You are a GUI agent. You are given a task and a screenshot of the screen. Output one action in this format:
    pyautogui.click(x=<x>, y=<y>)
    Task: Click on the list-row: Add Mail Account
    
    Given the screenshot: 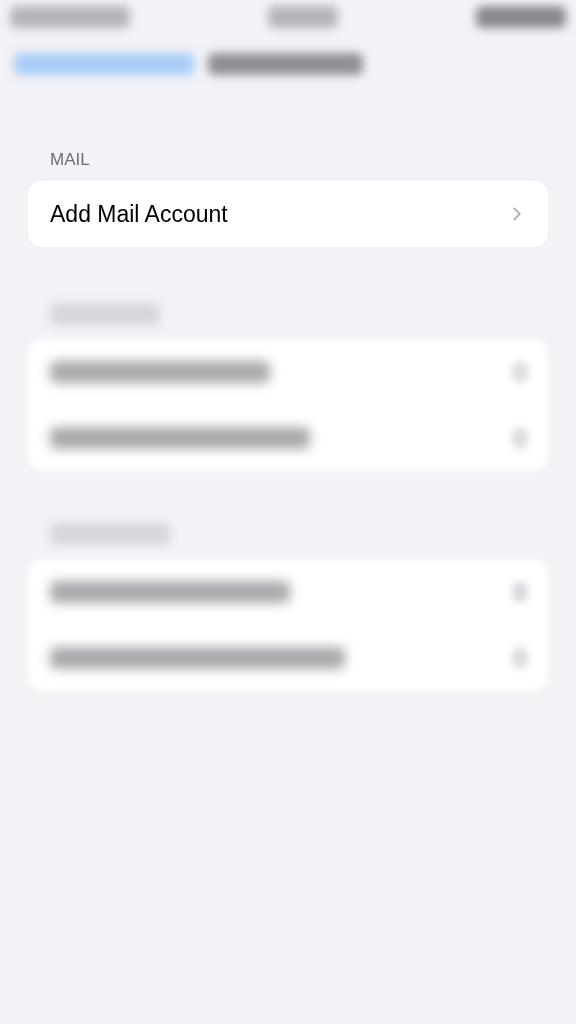 What is the action you would take?
    pyautogui.click(x=288, y=214)
    